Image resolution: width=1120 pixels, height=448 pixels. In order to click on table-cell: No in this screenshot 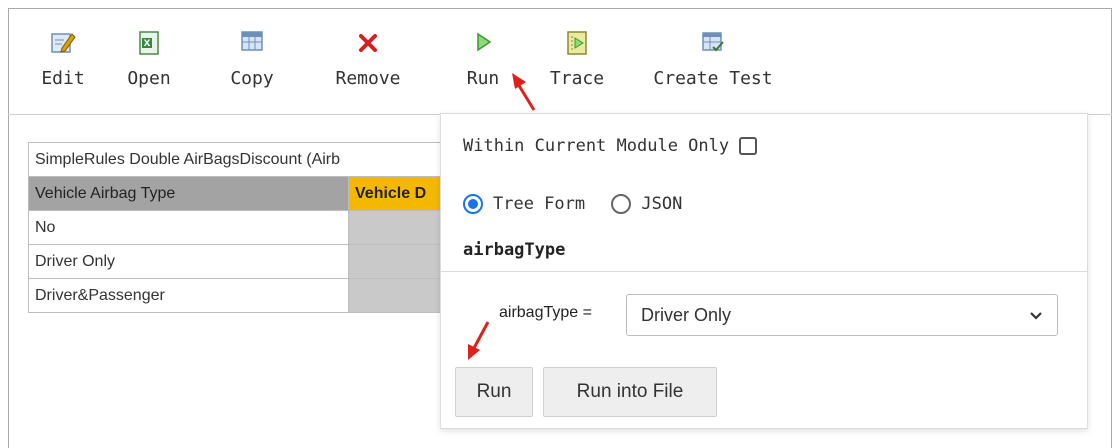, I will do `click(188, 227)`.